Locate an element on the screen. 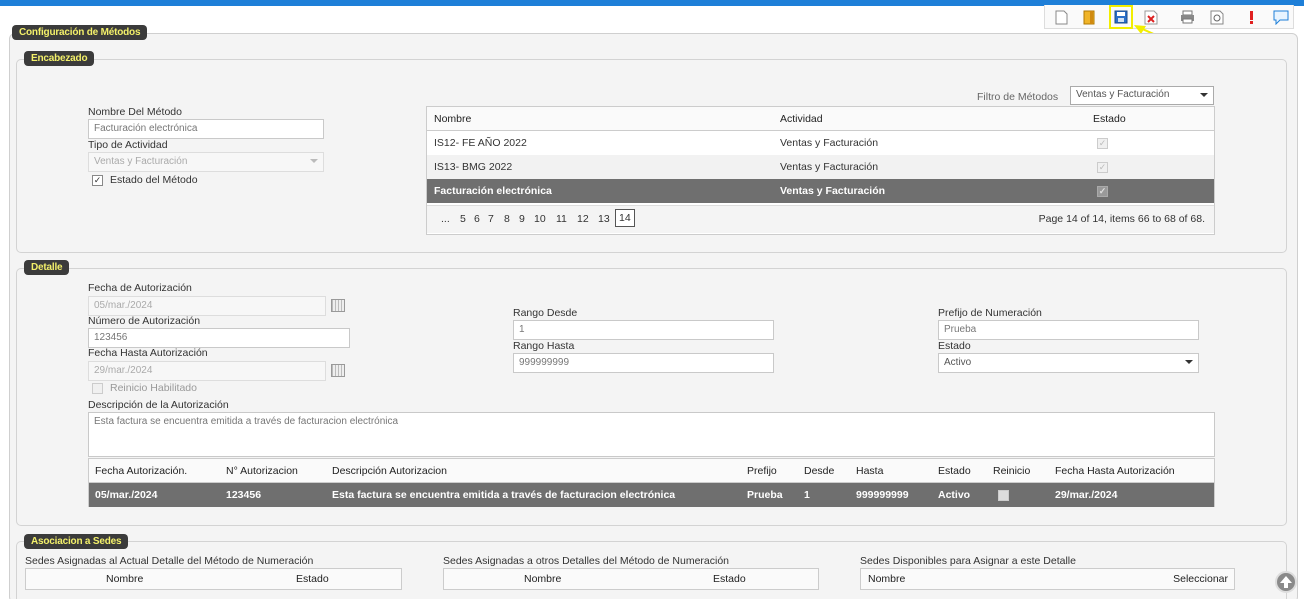  cell-reinicio-checkbox is located at coordinates (1003, 495).